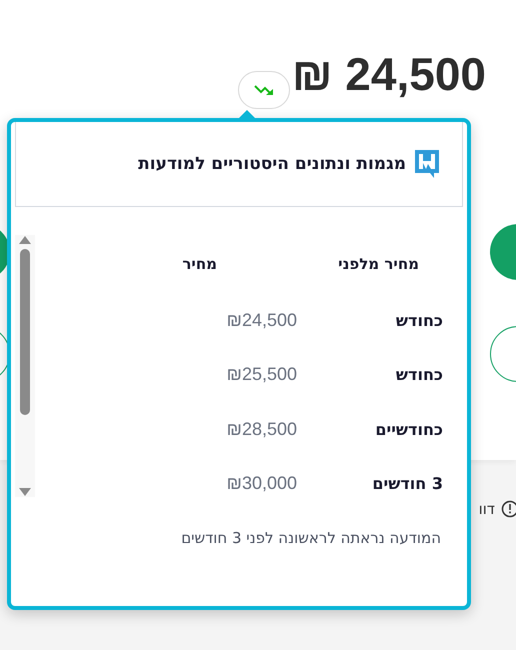 This screenshot has height=650, width=516. I want to click on trend-button, so click(264, 90).